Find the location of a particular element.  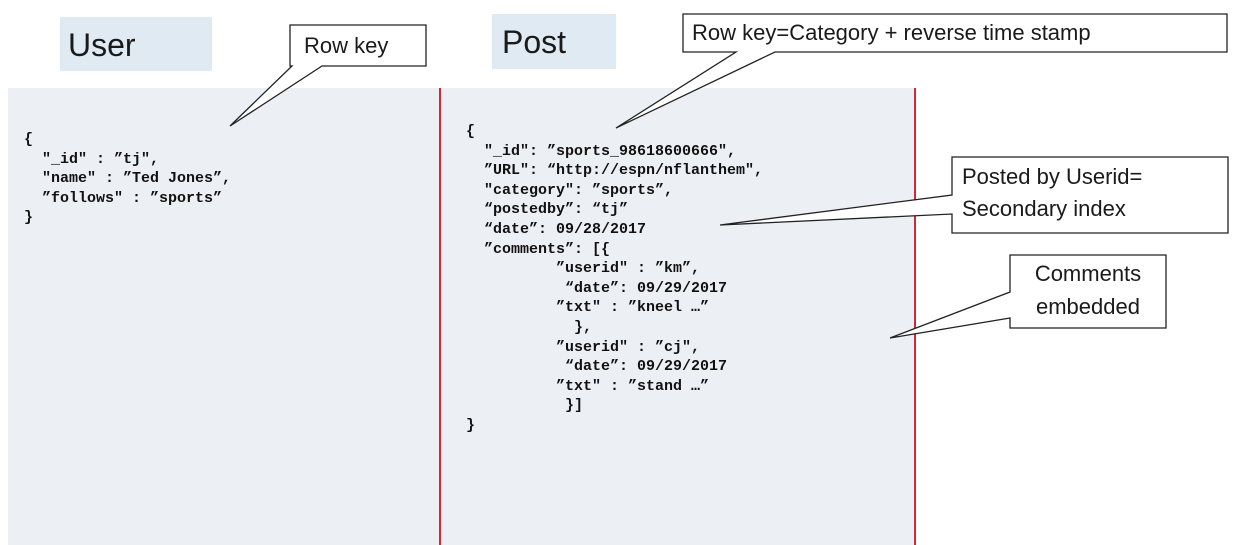

panel-divider-right is located at coordinates (915, 316).